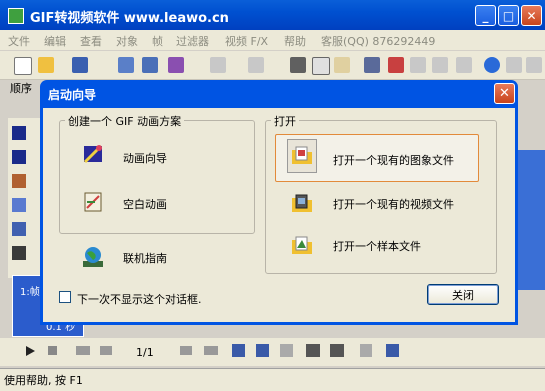  Describe the element at coordinates (378, 41) in the screenshot. I see `menu-support-qq: 客服(QQ) 876292449` at that location.